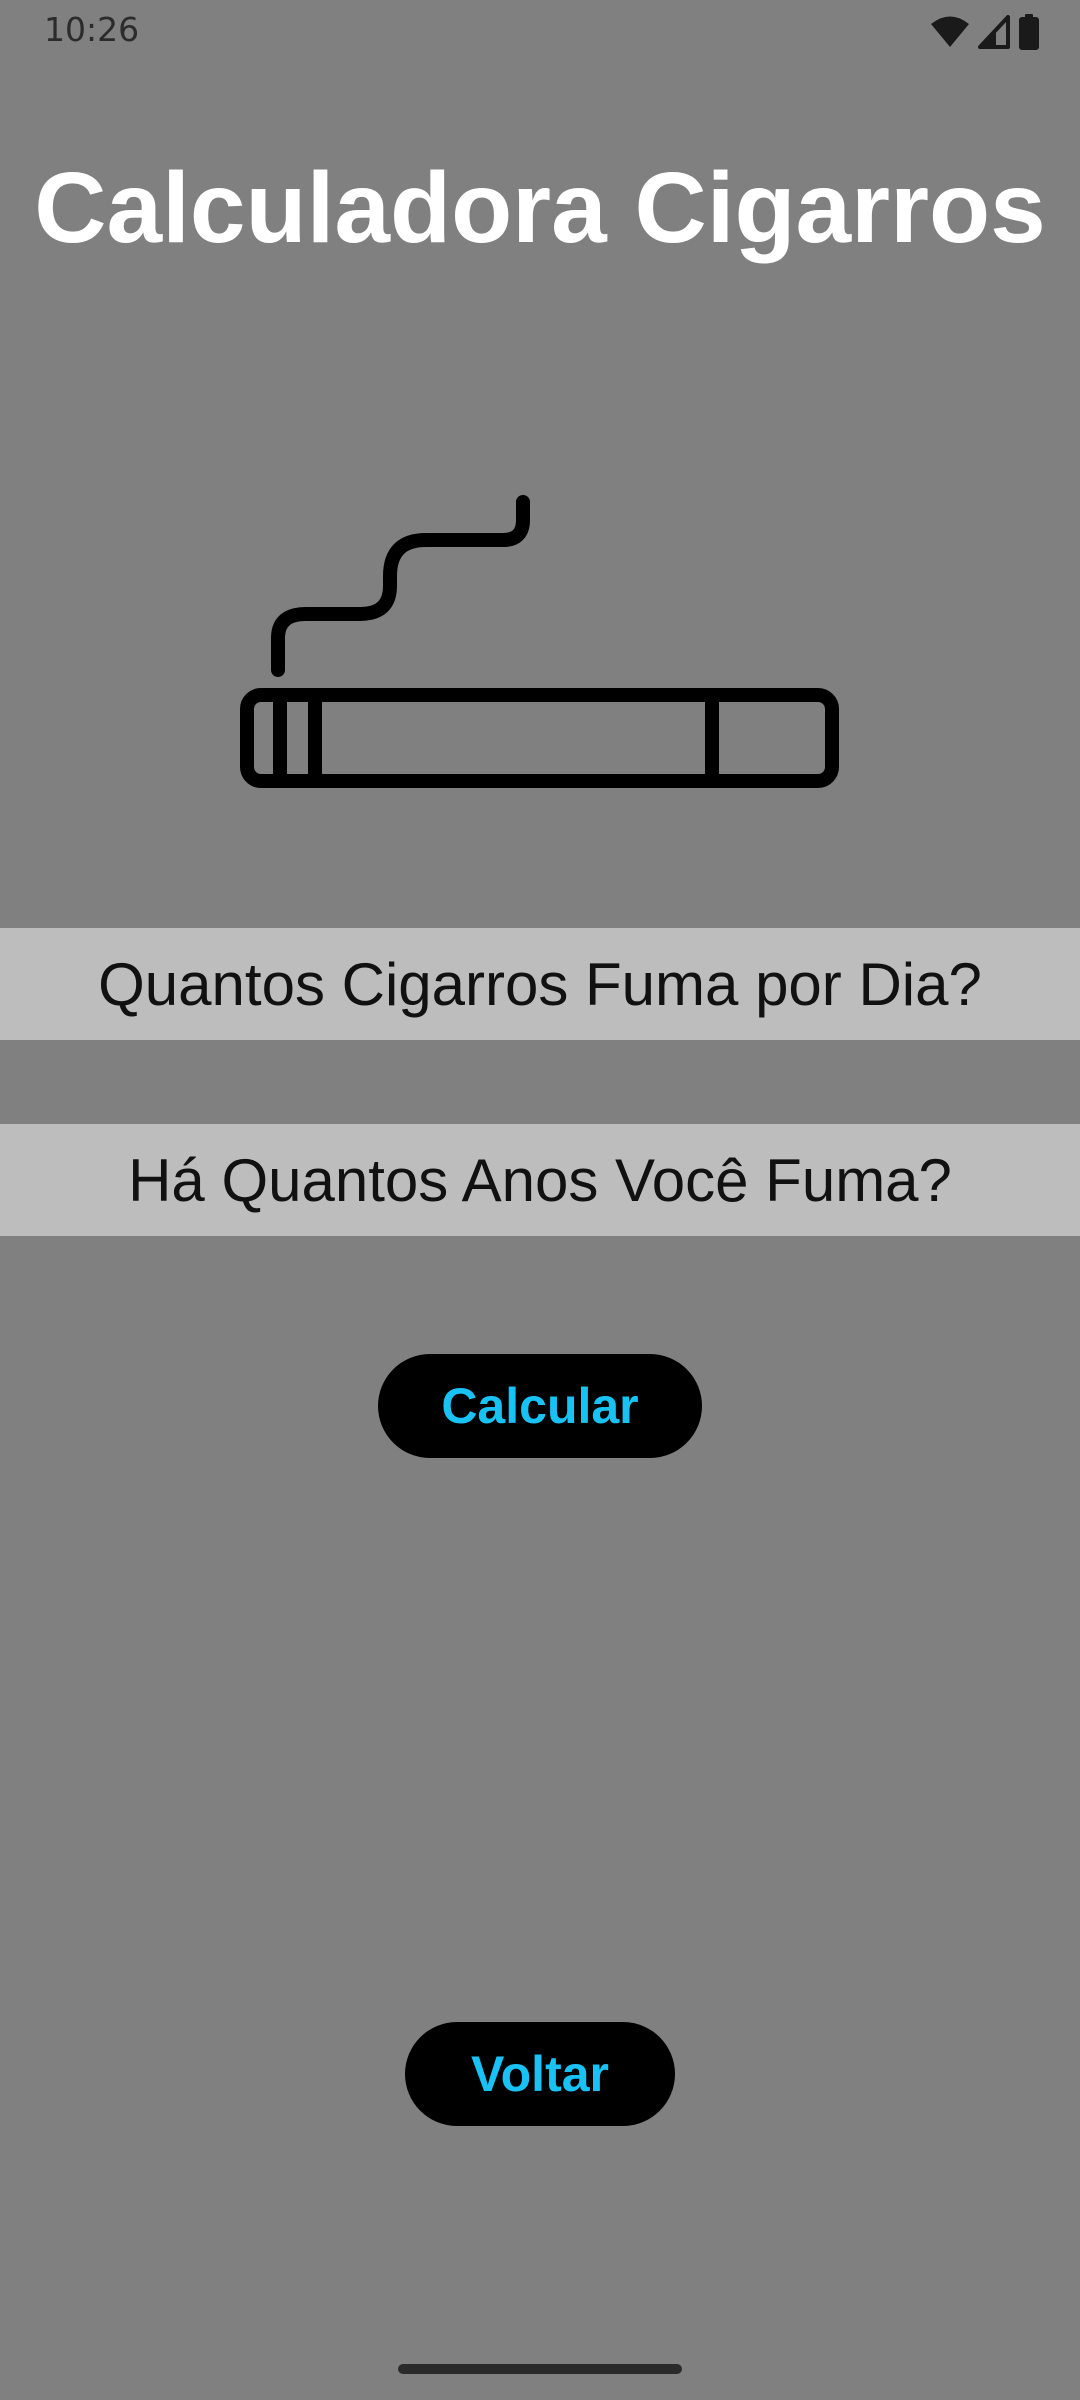  What do you see at coordinates (540, 1406) in the screenshot?
I see `calculate-button: Calcular` at bounding box center [540, 1406].